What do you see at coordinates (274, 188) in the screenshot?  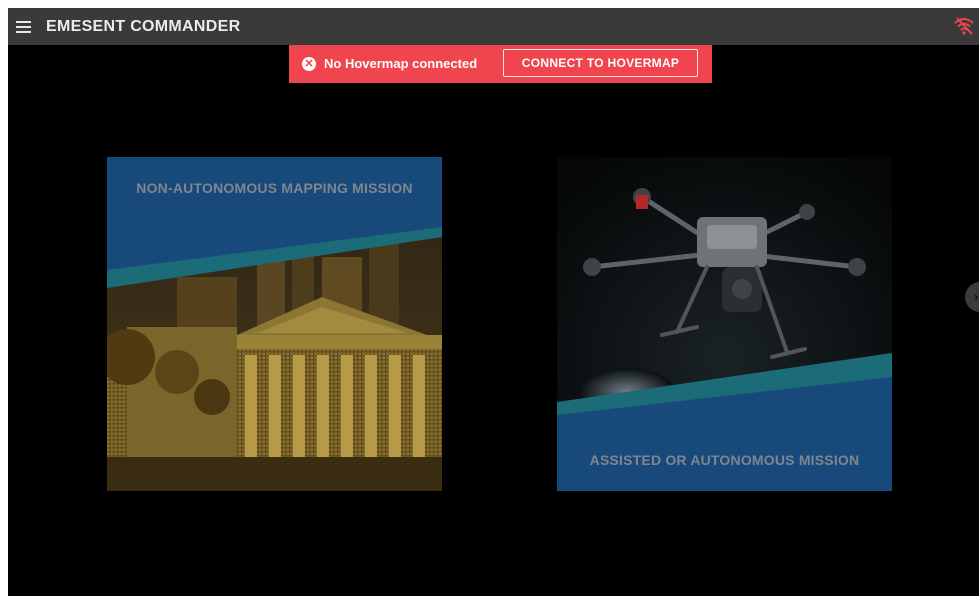 I see `card-title: NON-AUTONOMOUS MAPPING MISSION` at bounding box center [274, 188].